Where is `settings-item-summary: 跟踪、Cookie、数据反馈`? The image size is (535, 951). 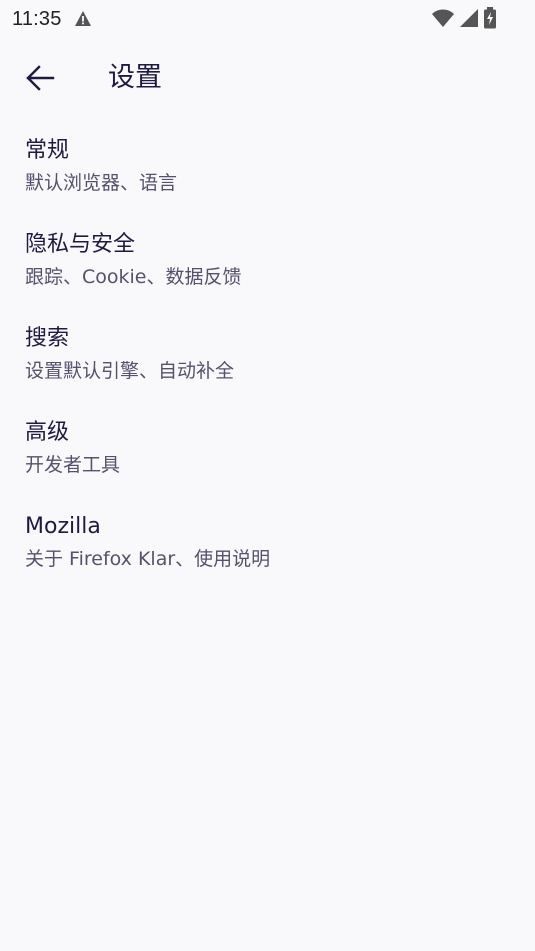
settings-item-summary: 跟踪、Cookie、数据反馈 is located at coordinates (133, 277).